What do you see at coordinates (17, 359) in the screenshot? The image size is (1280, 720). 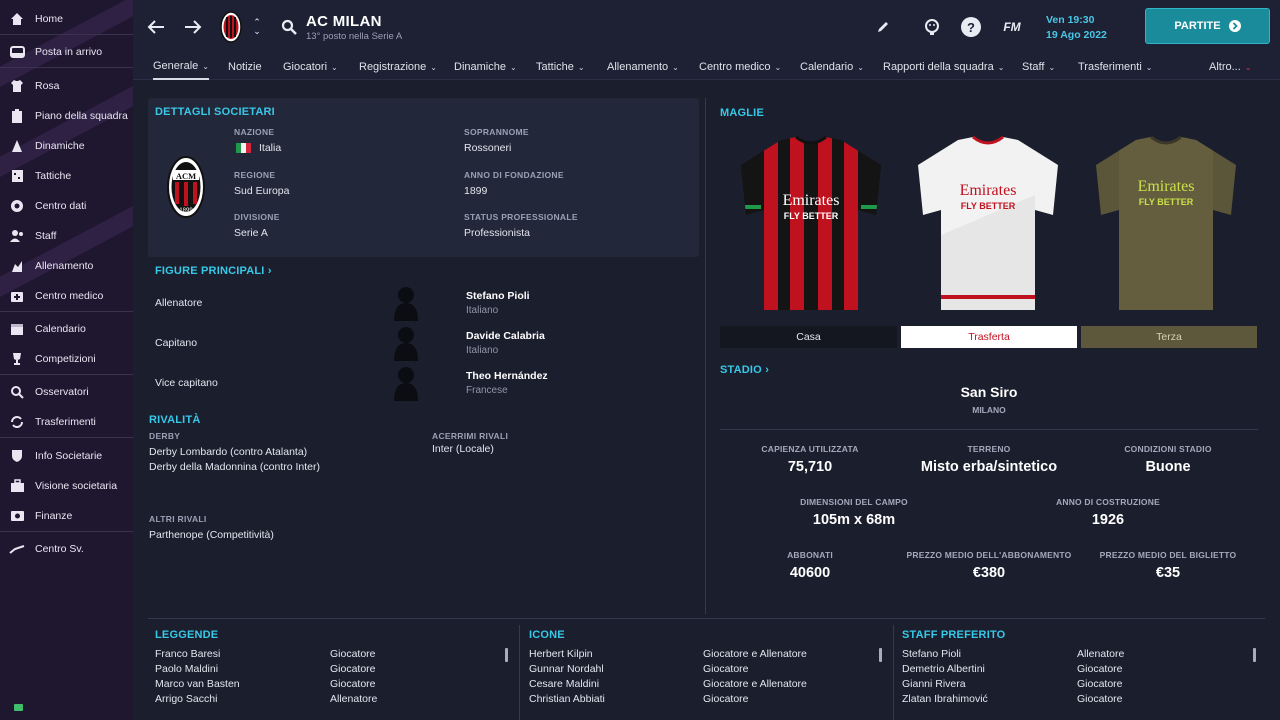 I see `trophy-icon` at bounding box center [17, 359].